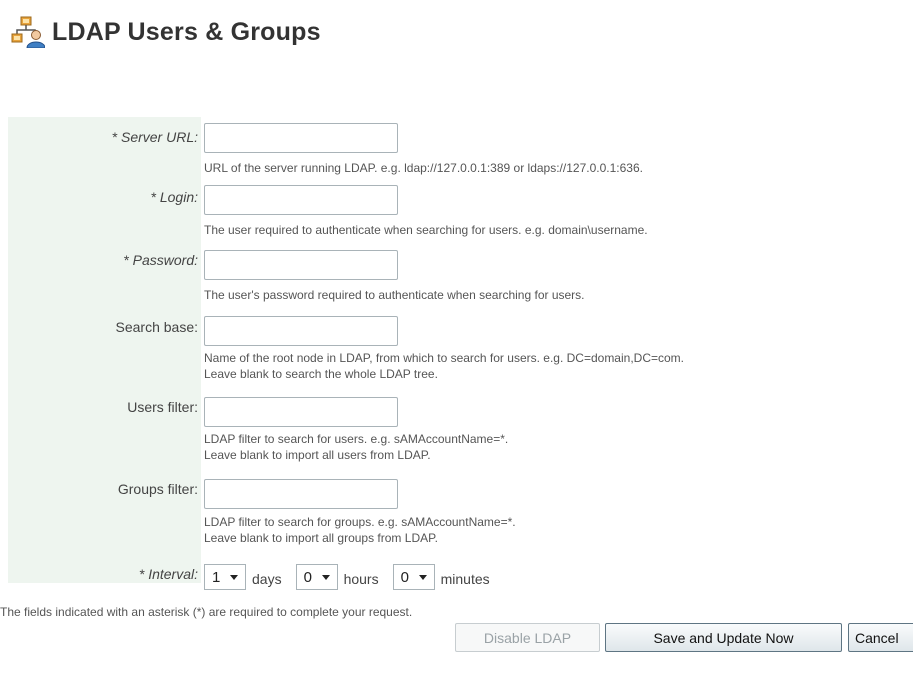 The width and height of the screenshot is (913, 685). I want to click on users-filter-input, so click(301, 412).